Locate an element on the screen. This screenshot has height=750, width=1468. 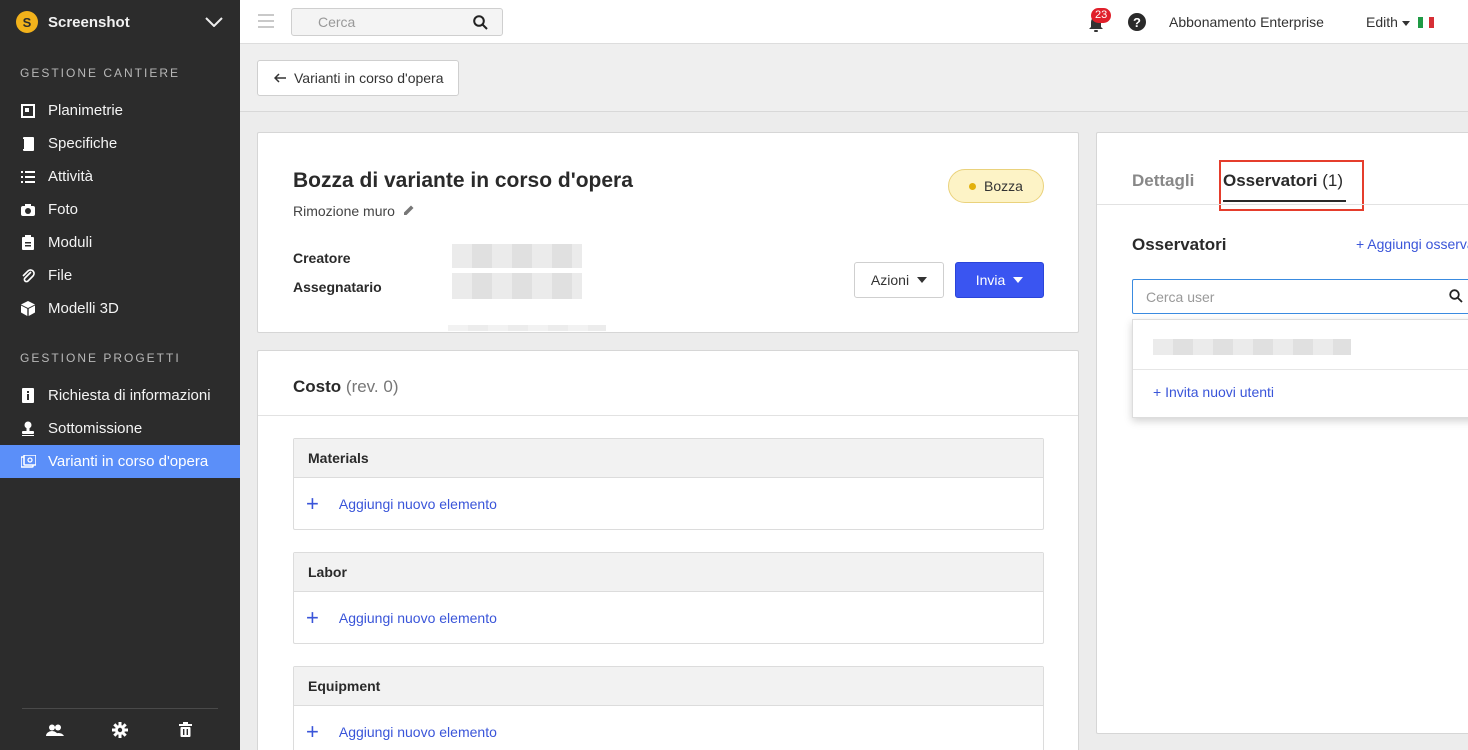
divider is located at coordinates (668, 415).